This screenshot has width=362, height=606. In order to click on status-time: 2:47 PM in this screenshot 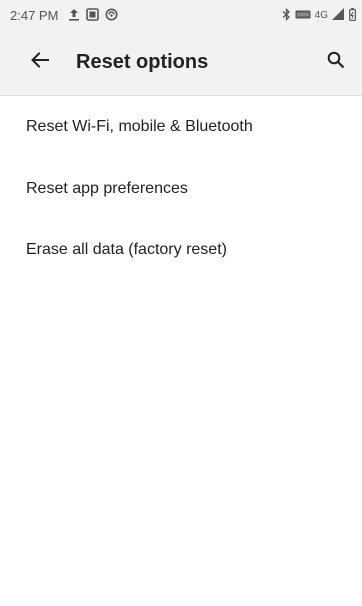, I will do `click(34, 15)`.